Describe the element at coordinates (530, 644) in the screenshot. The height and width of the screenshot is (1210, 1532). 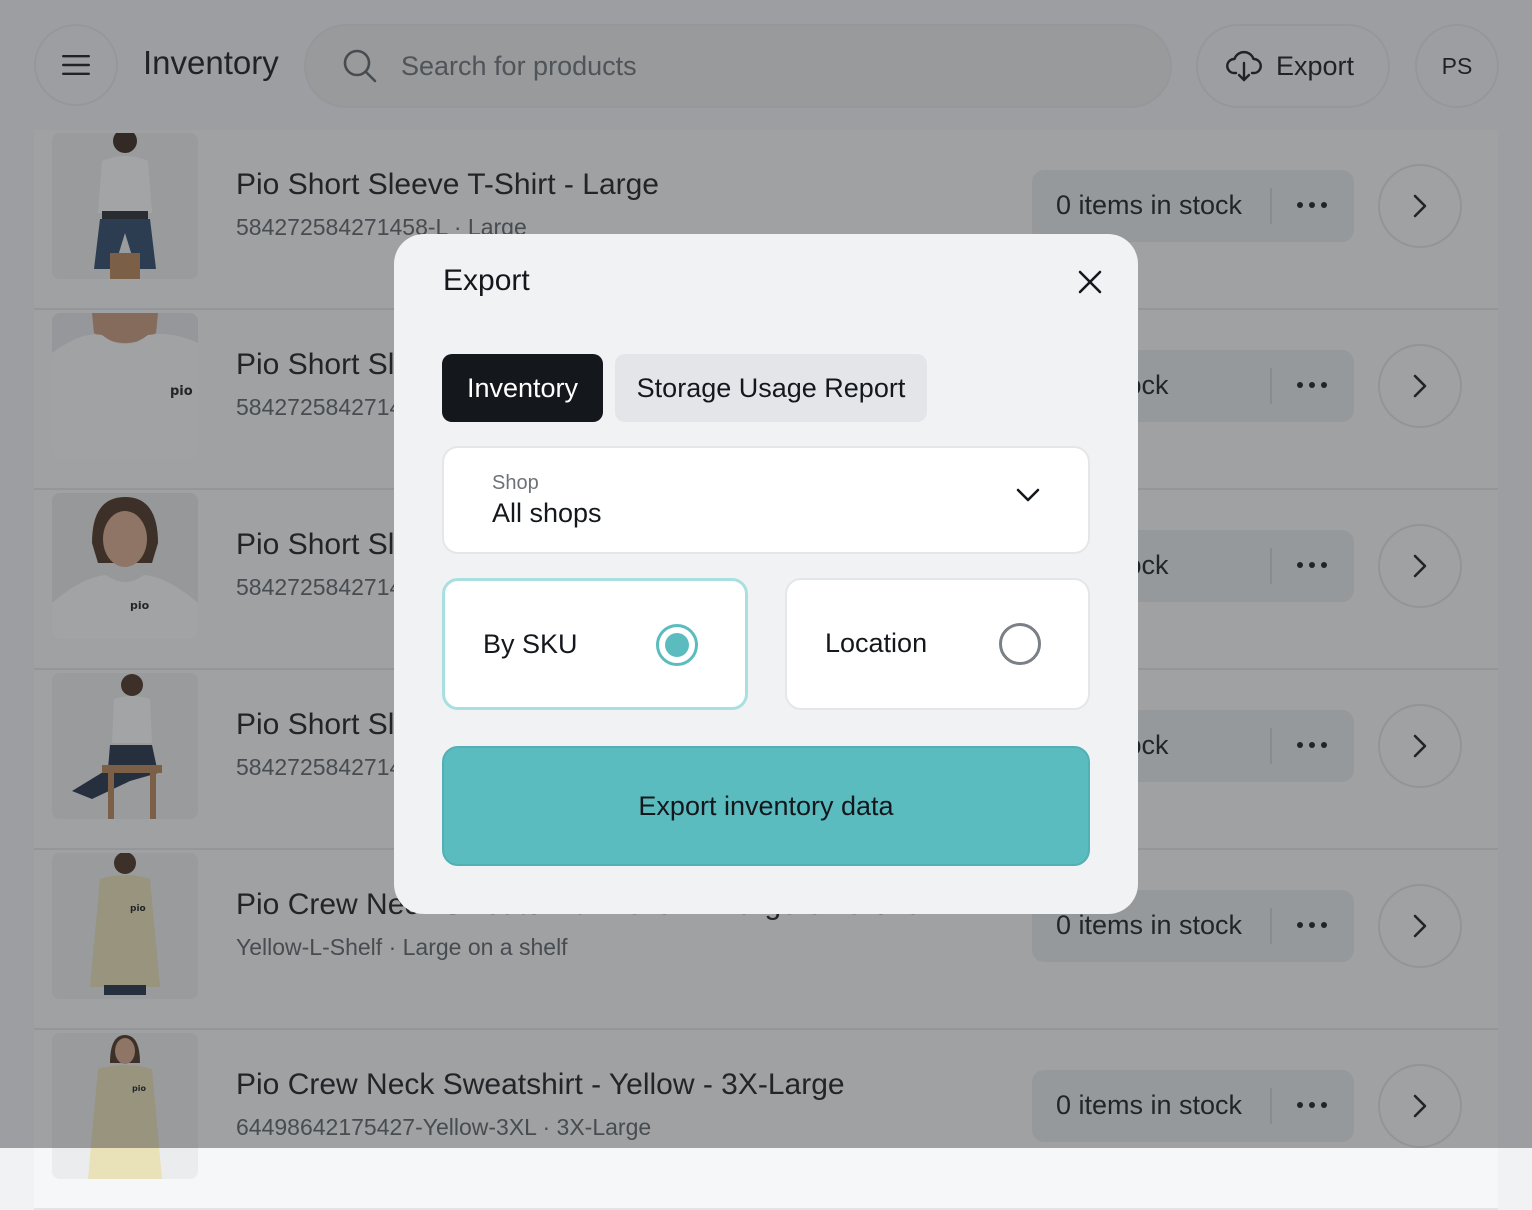
I see `option-label: By SKU` at that location.